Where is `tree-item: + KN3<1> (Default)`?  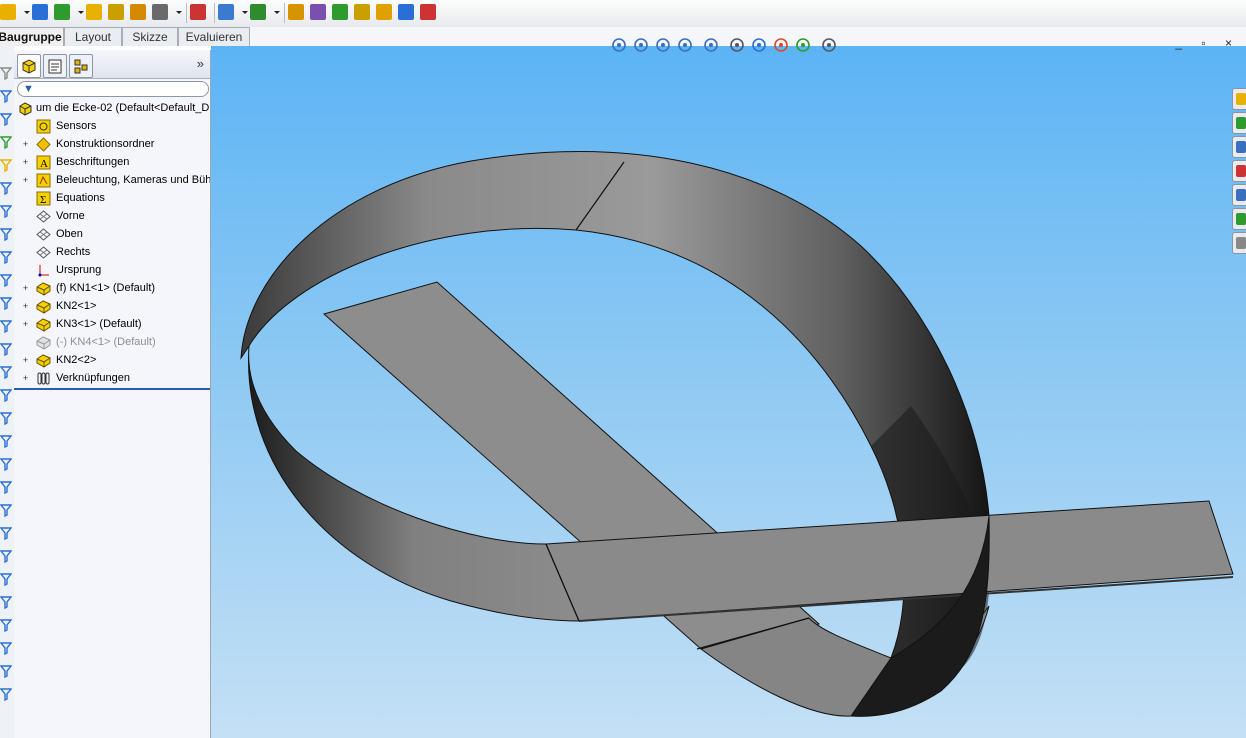 tree-item: + KN3<1> (Default) is located at coordinates (112, 325).